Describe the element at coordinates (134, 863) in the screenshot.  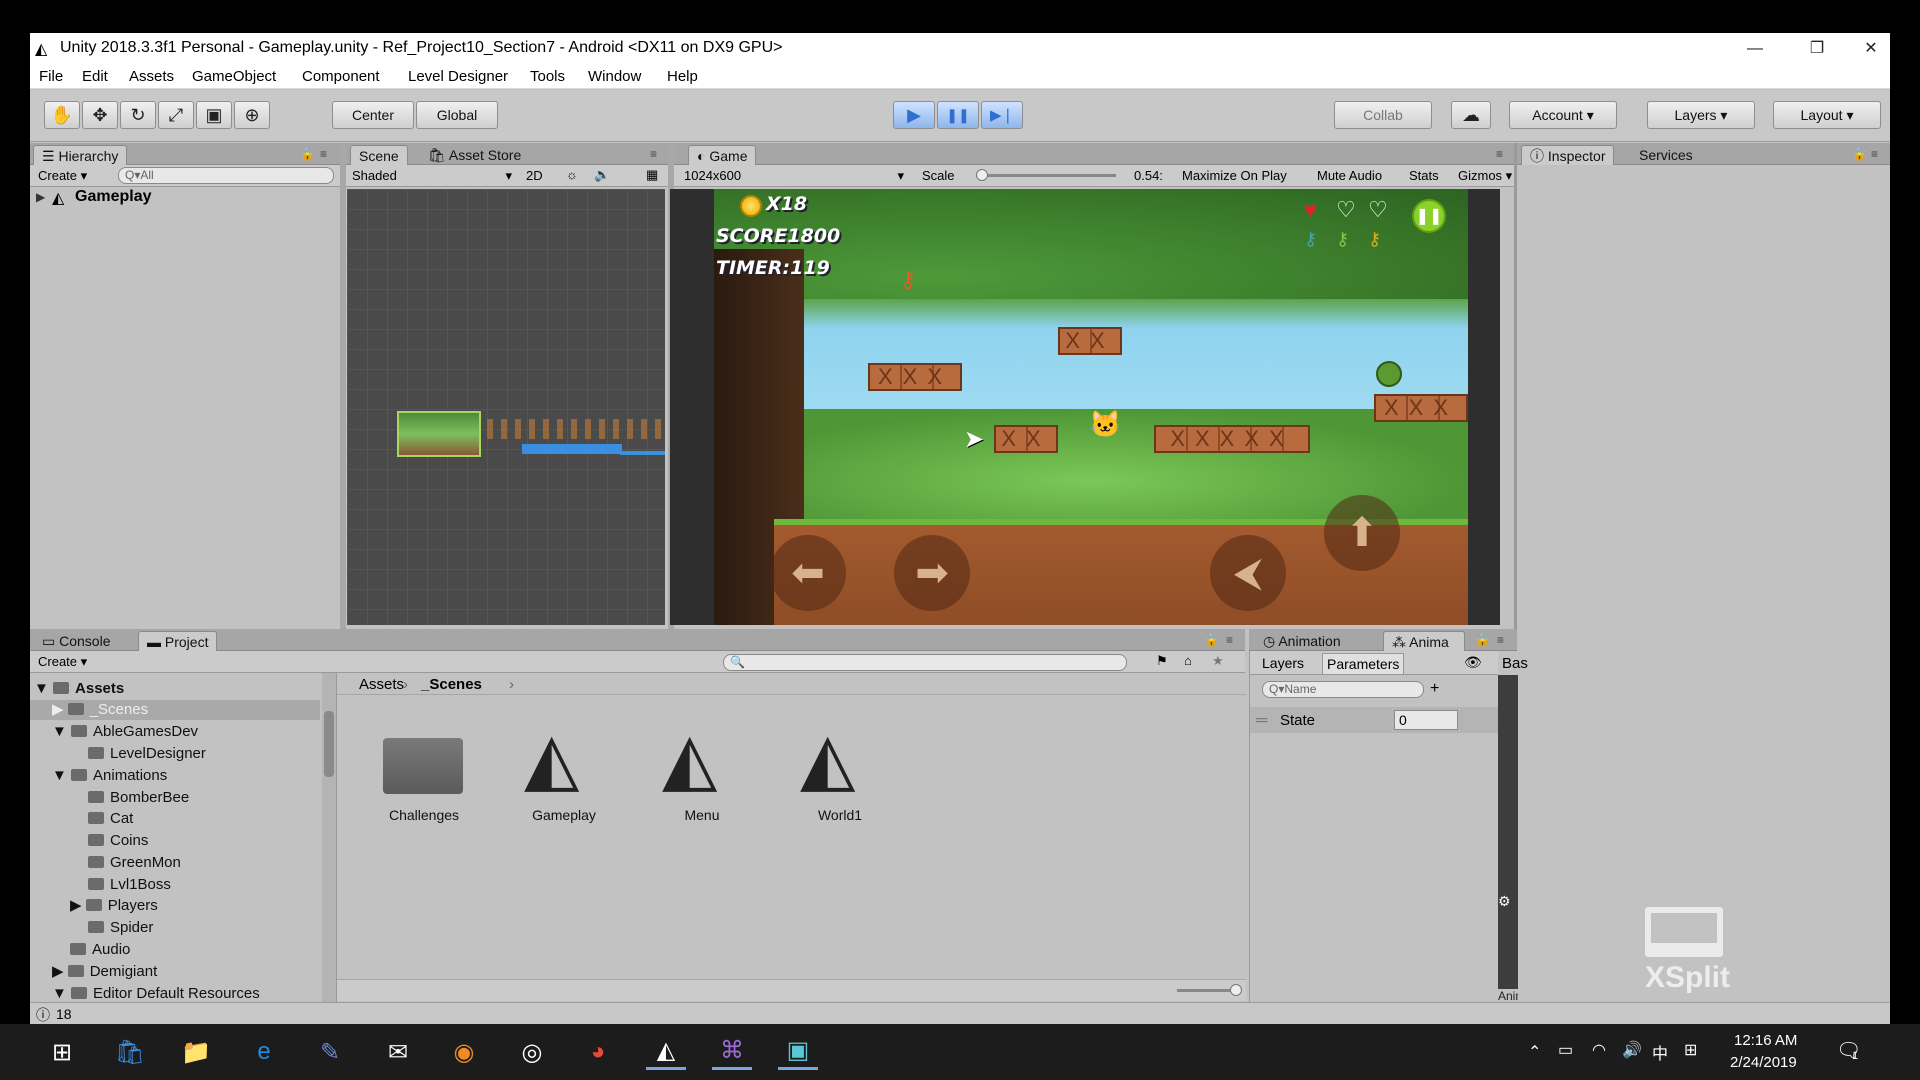
I see `tree-item: GreenMon` at that location.